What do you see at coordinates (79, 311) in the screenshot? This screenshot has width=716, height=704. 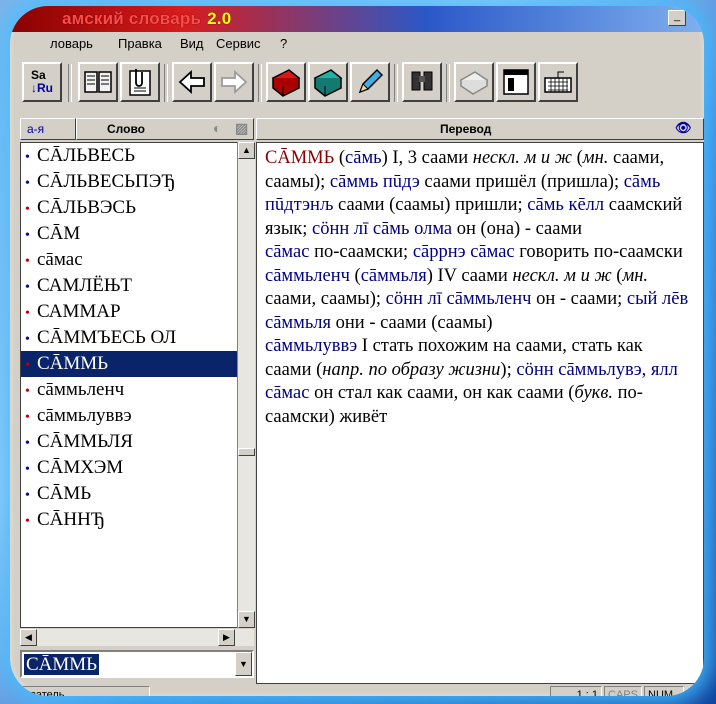 I see `word-text: САММАР` at bounding box center [79, 311].